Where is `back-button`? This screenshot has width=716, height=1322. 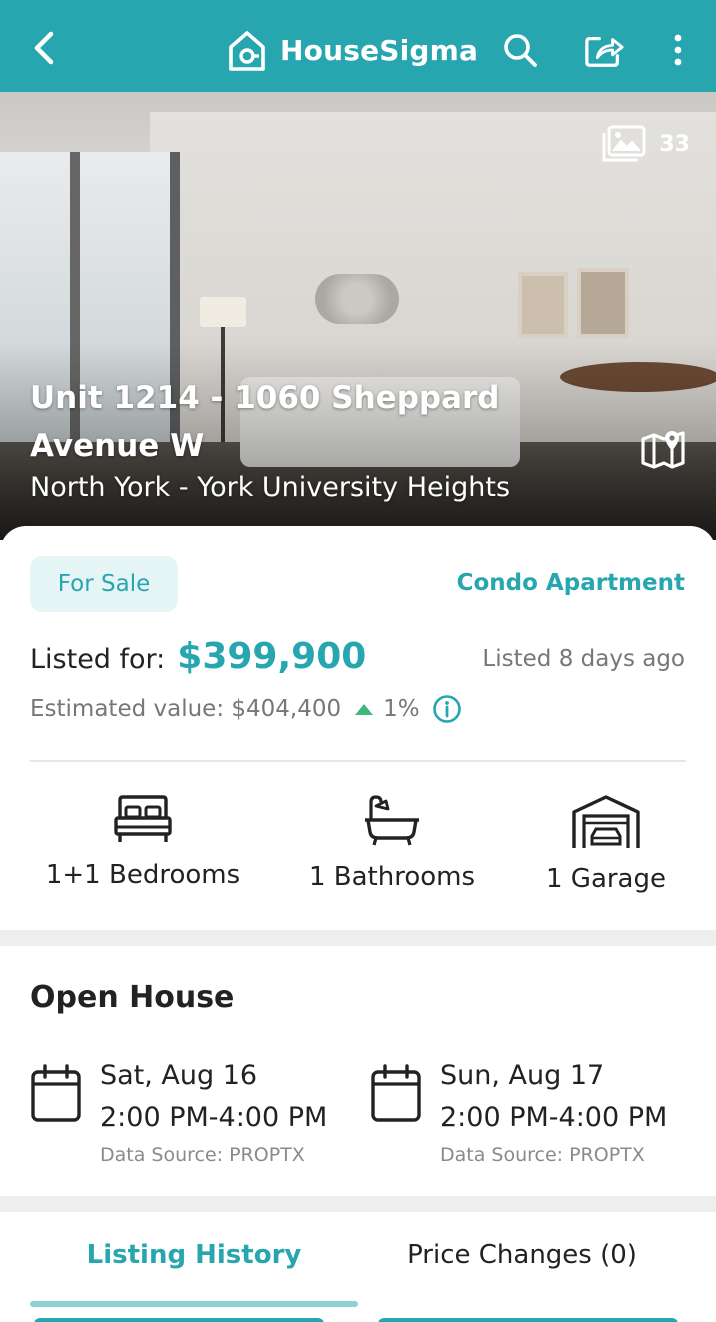 back-button is located at coordinates (44, 48).